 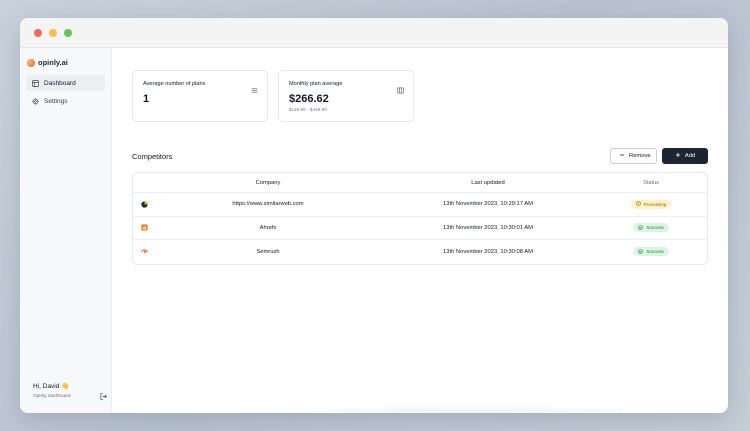 What do you see at coordinates (488, 183) in the screenshot?
I see `column-header-last-updated: Last updated` at bounding box center [488, 183].